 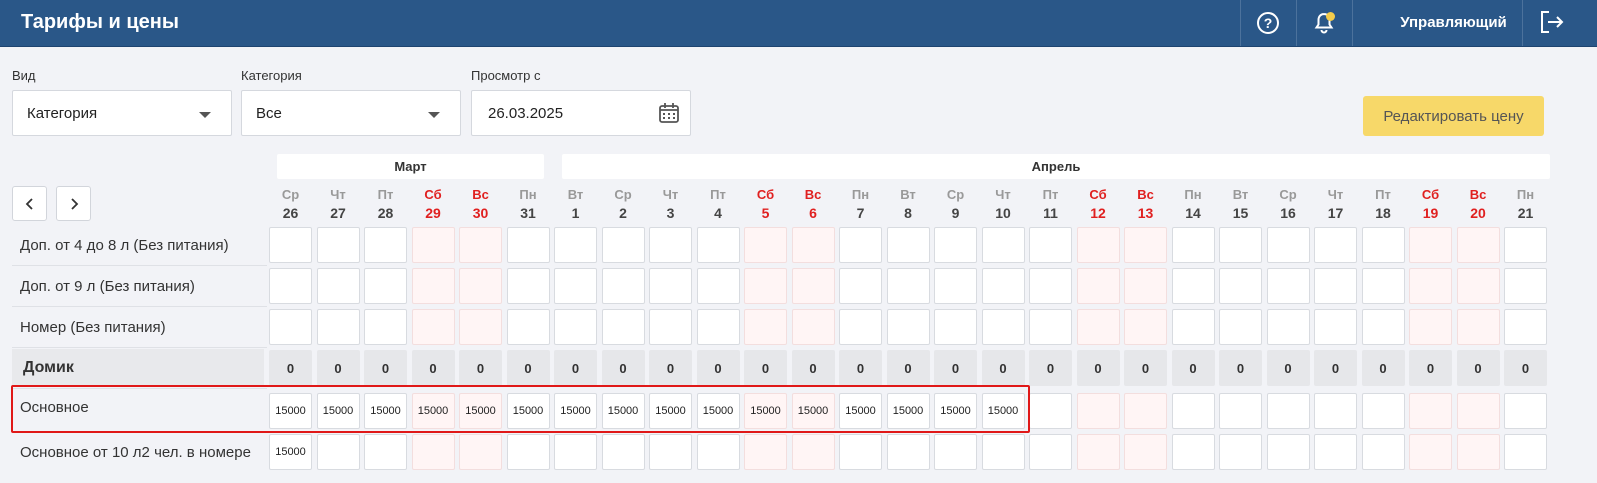 What do you see at coordinates (1268, 23) in the screenshot?
I see `help-icon: ?` at bounding box center [1268, 23].